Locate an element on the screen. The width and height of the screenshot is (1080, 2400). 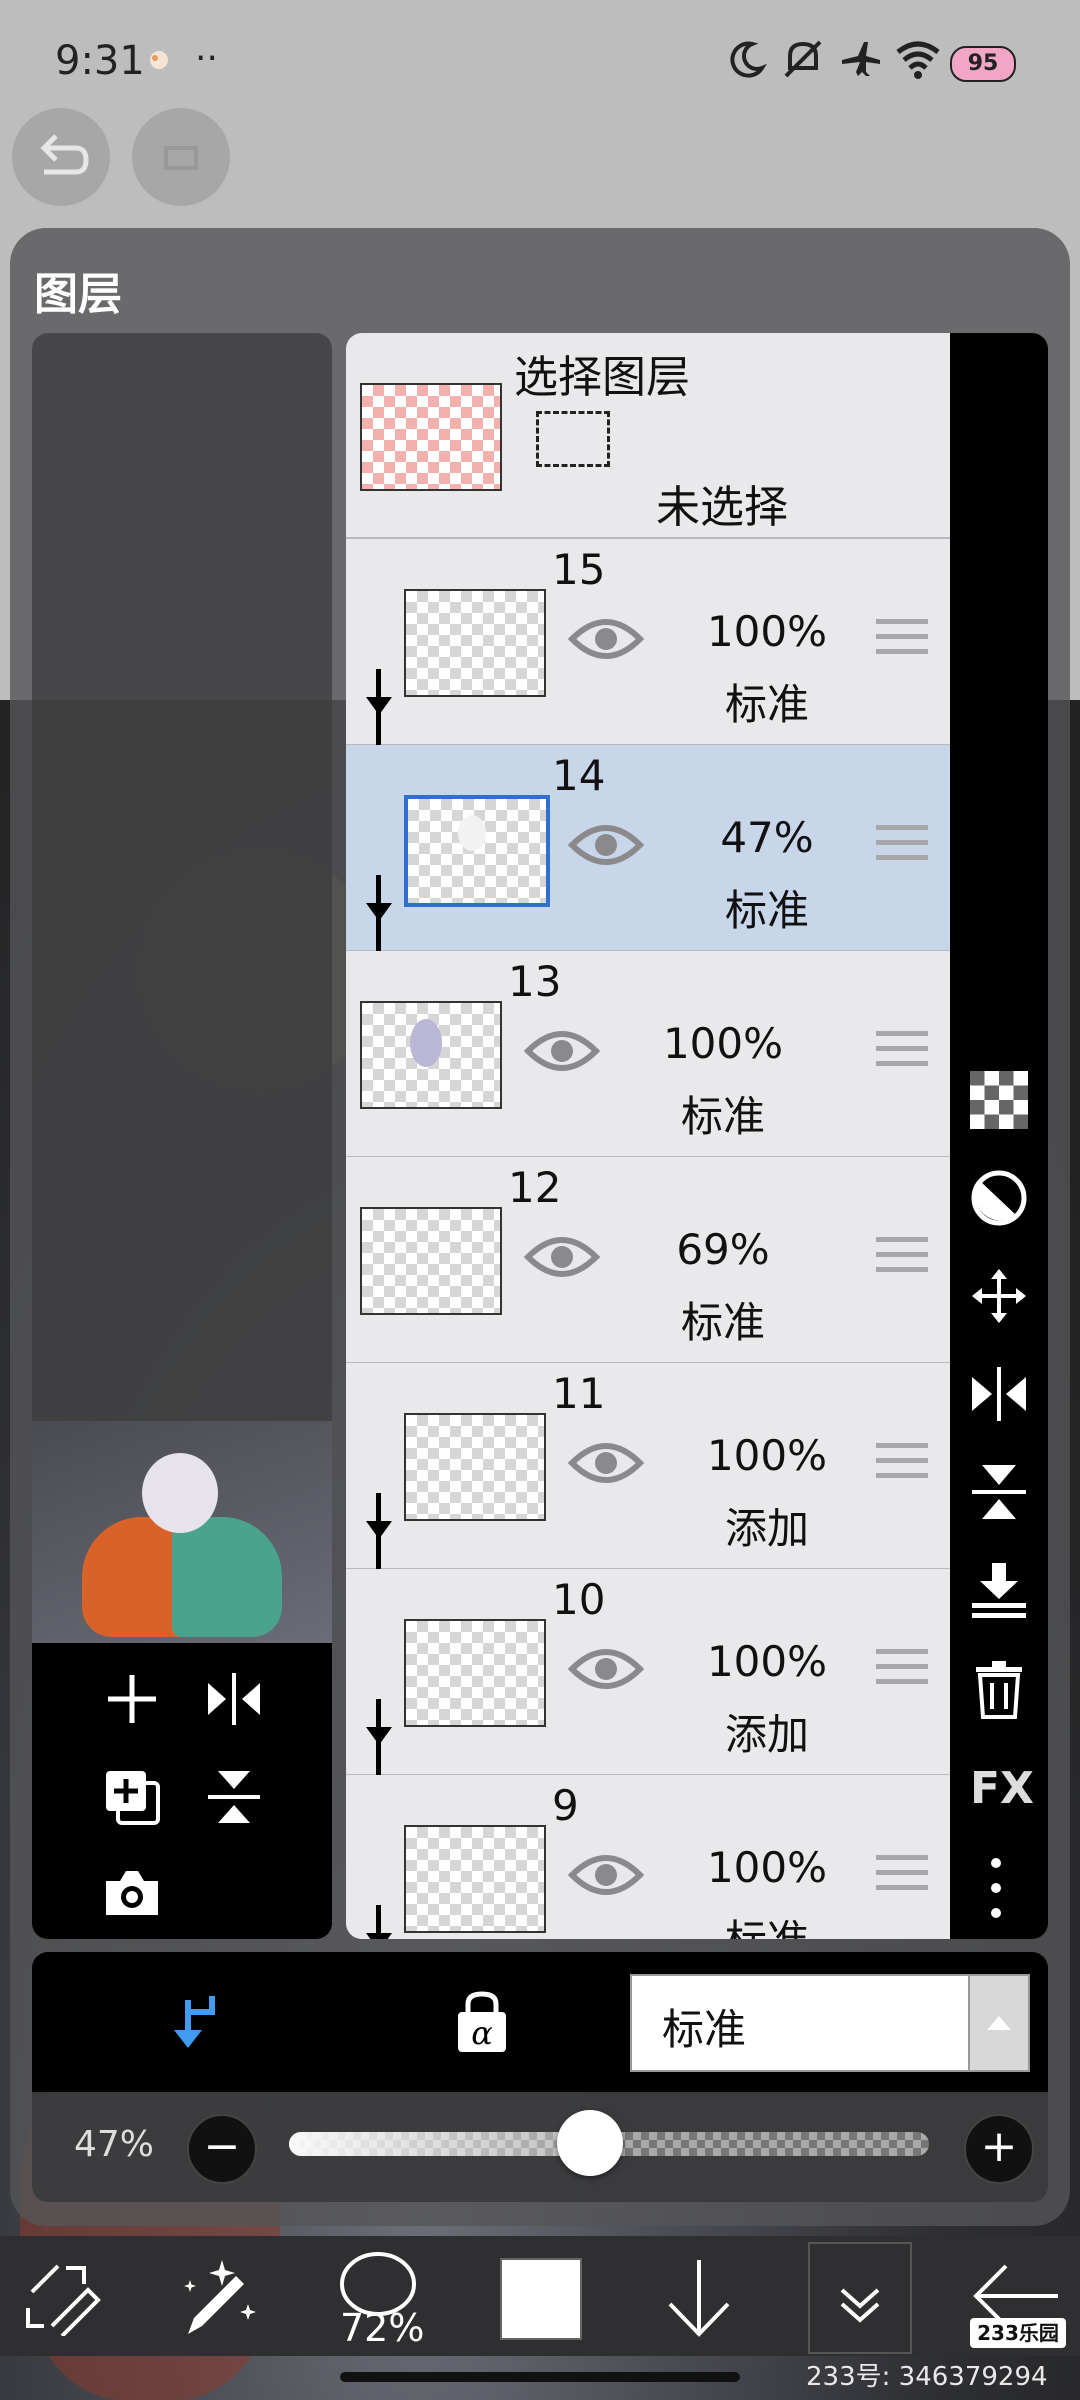
camera-button is located at coordinates (132, 1895).